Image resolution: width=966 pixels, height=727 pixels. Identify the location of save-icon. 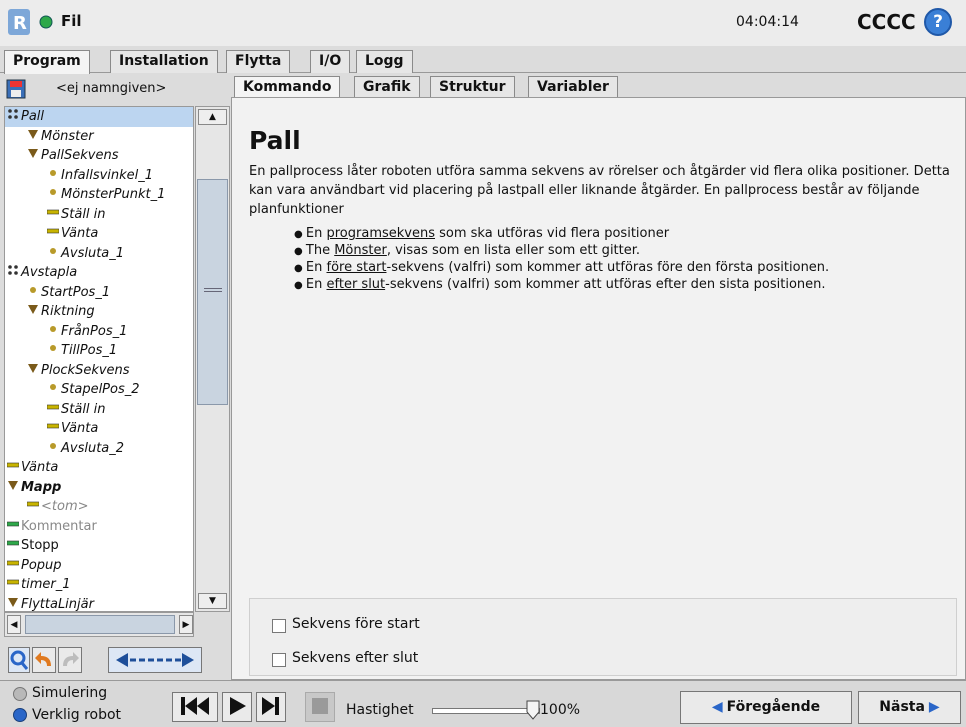
(16, 89).